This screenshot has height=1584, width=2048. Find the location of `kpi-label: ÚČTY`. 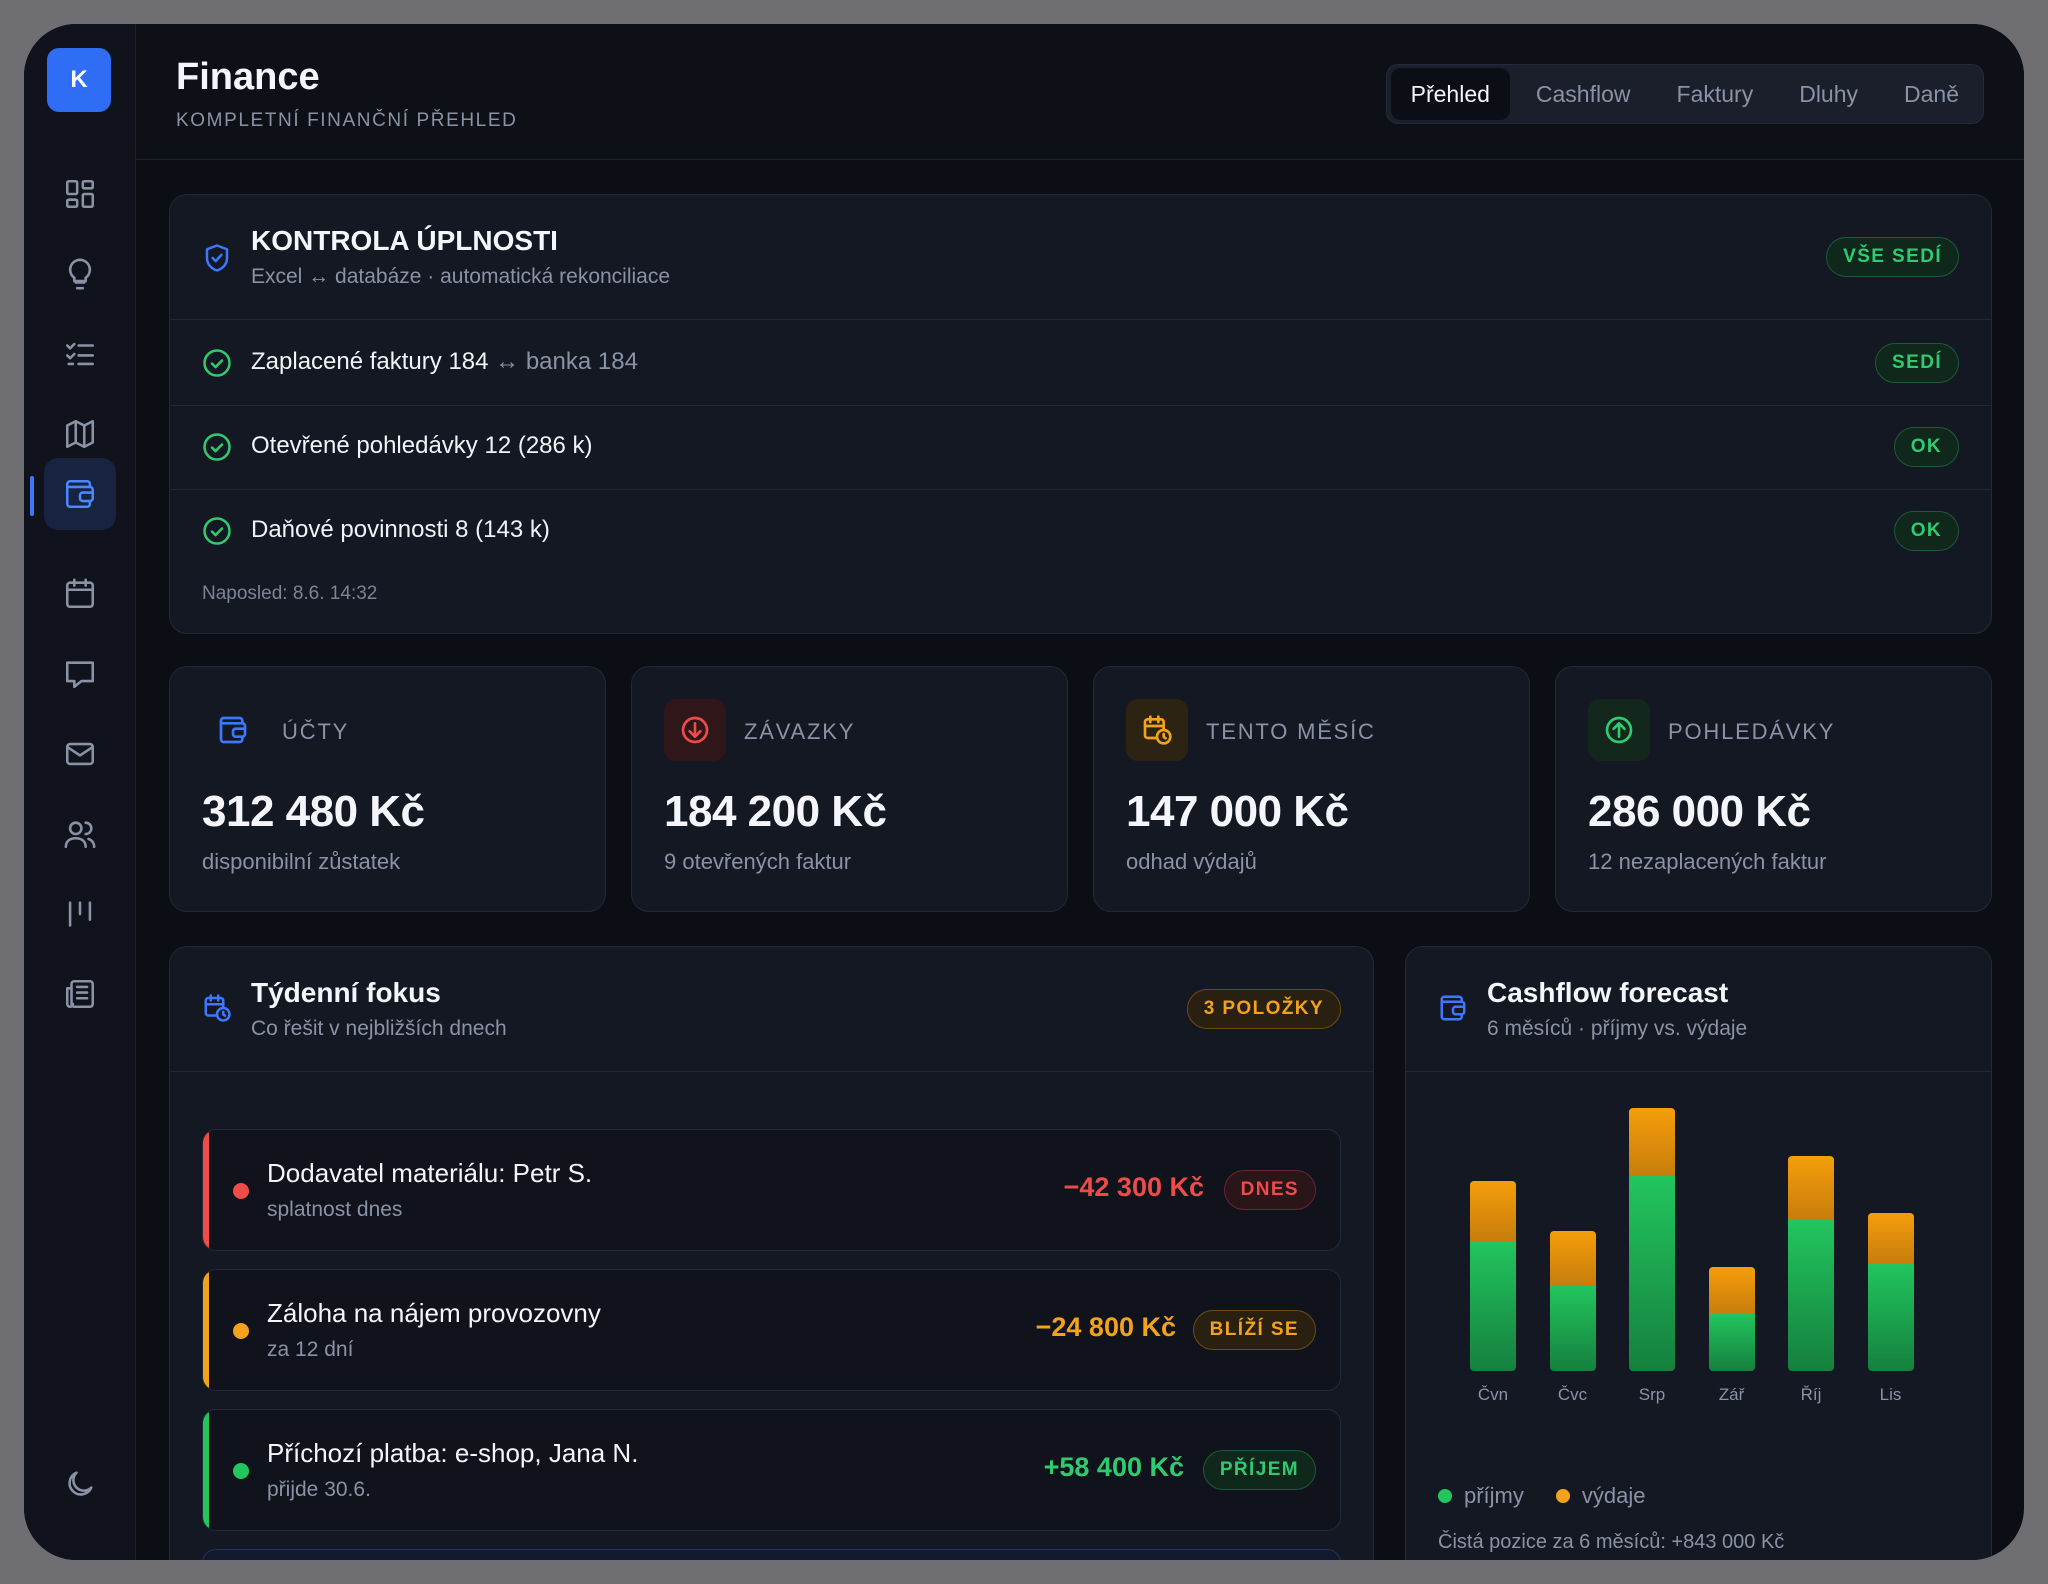

kpi-label: ÚČTY is located at coordinates (316, 731).